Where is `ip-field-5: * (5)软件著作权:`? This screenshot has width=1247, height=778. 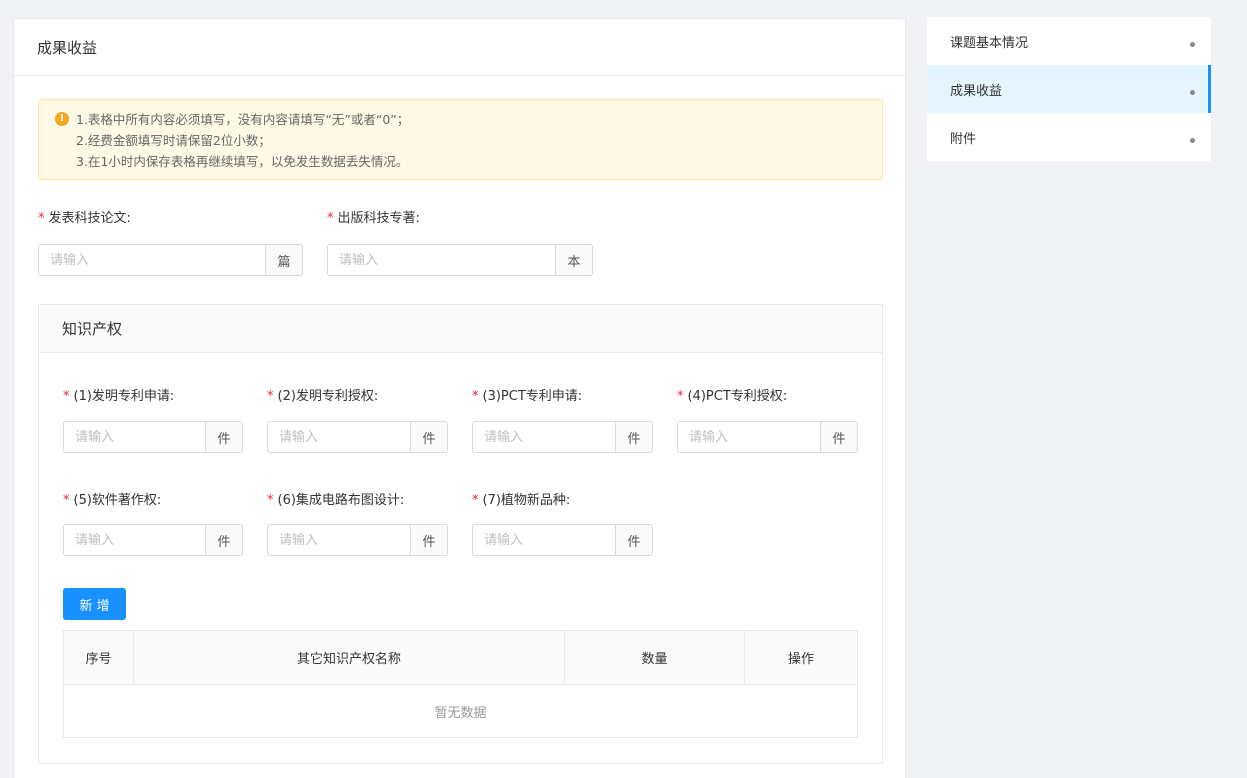
ip-field-5: * (5)软件著作权: is located at coordinates (112, 501).